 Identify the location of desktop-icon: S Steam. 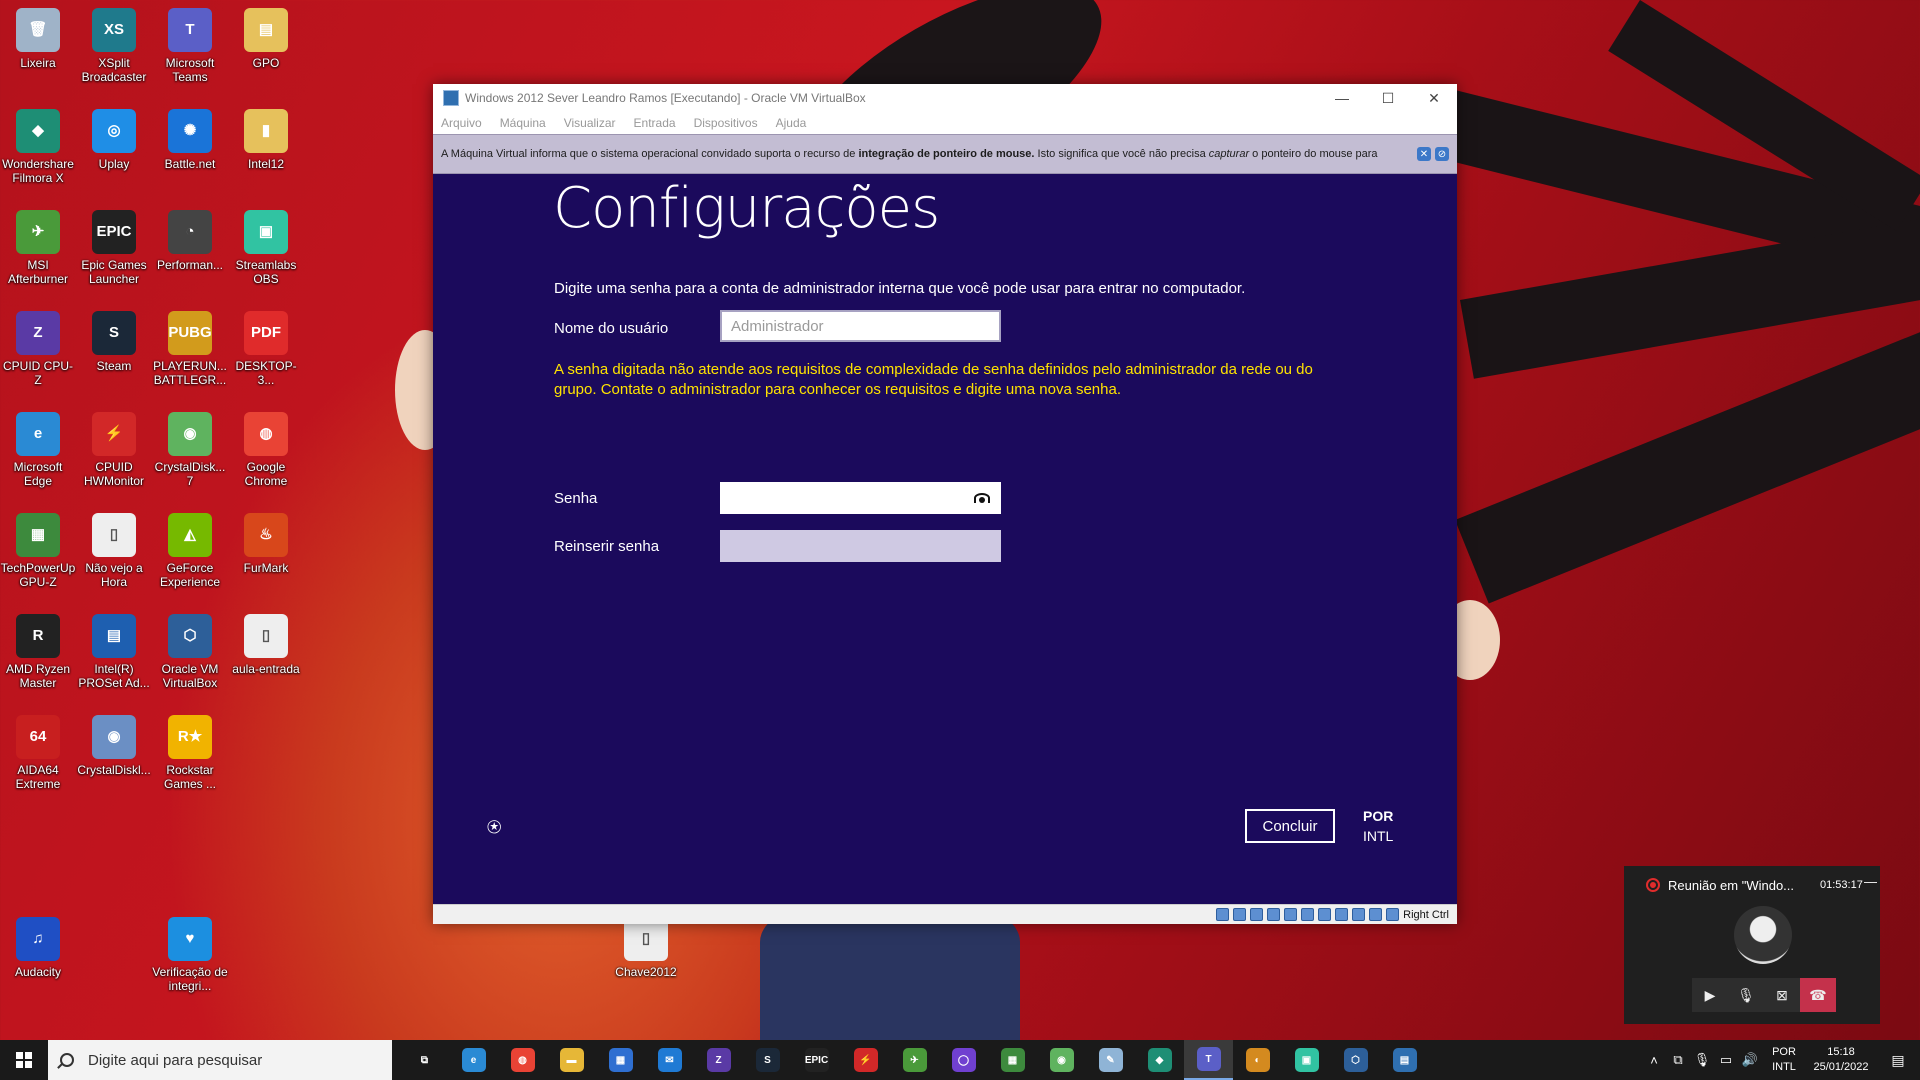
(114, 342).